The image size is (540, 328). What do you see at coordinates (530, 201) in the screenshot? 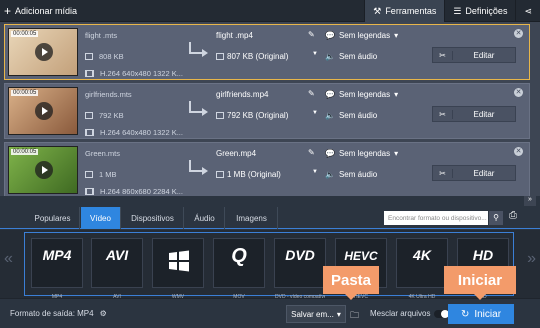
I see `expand-chevron-icon: »` at bounding box center [530, 201].